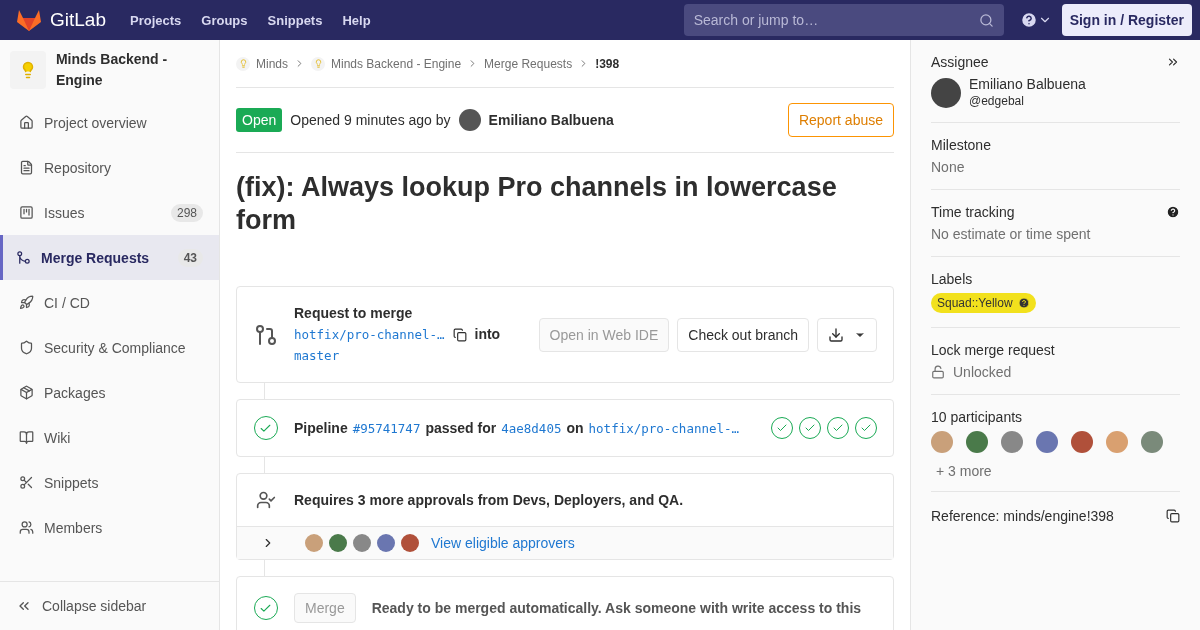 This screenshot has width=1200, height=630. Describe the element at coordinates (948, 167) in the screenshot. I see `milestone-value: None` at that location.